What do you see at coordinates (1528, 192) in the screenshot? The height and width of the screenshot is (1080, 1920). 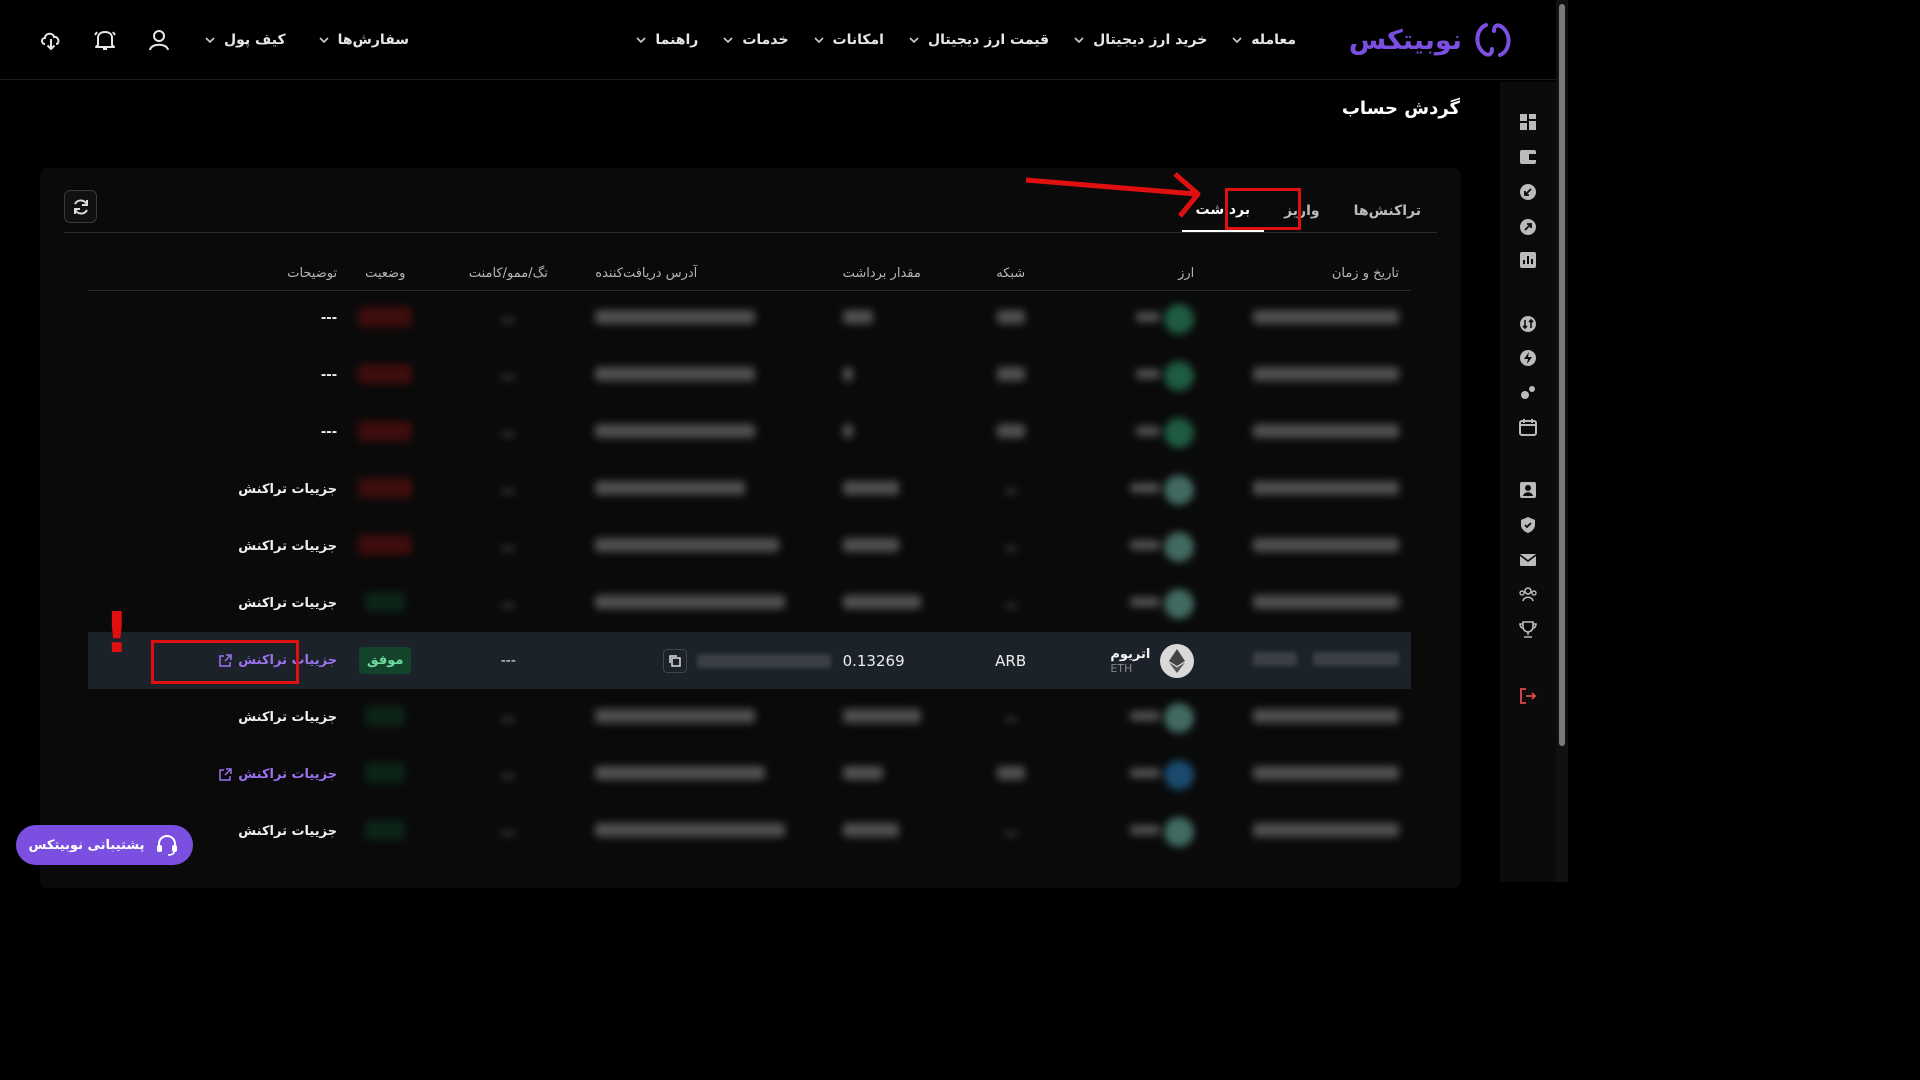 I see `deposit-icon` at bounding box center [1528, 192].